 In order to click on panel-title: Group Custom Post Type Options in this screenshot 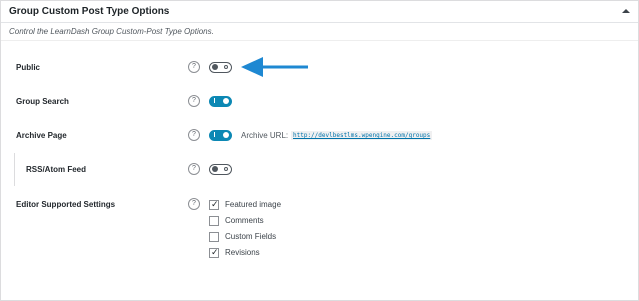, I will do `click(89, 11)`.